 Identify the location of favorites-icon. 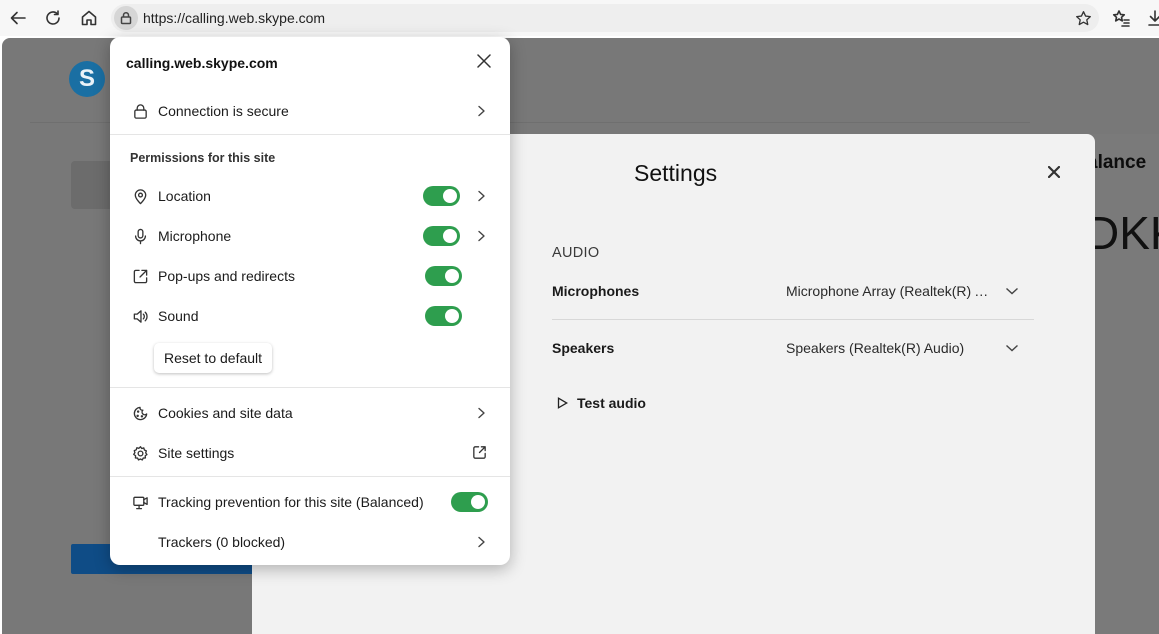
(1121, 18).